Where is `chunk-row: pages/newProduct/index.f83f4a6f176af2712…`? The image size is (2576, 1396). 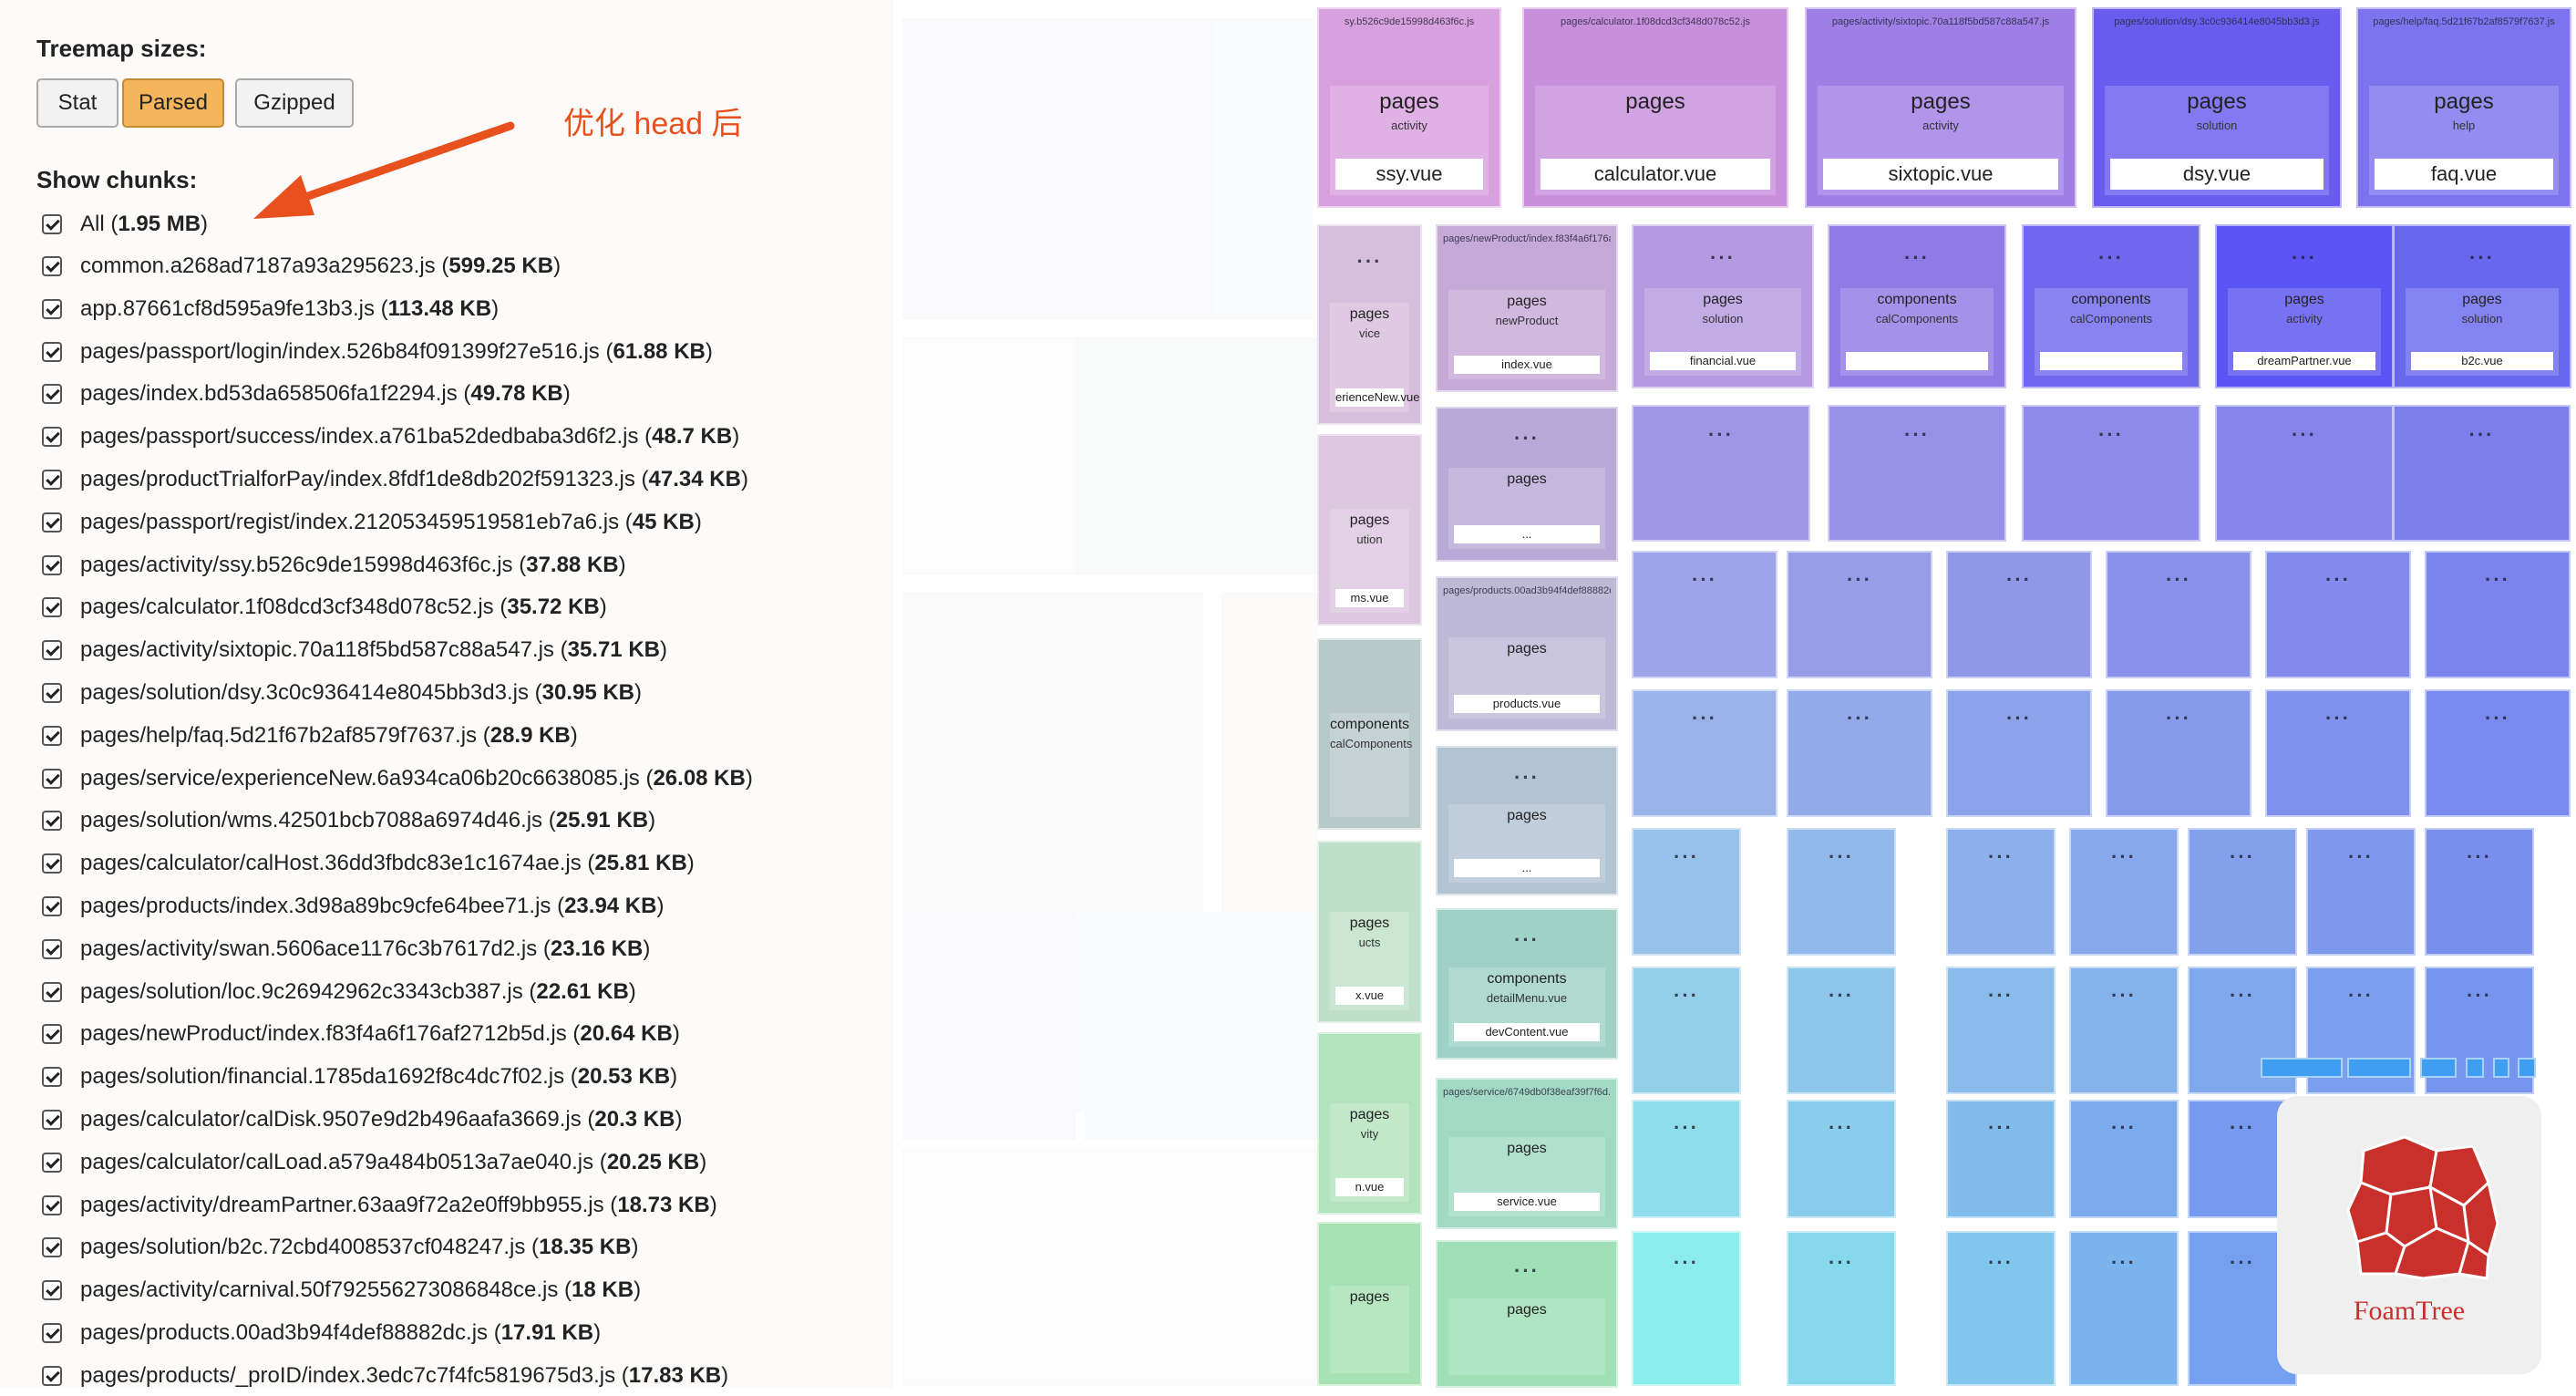
chunk-row: pages/newProduct/index.f83f4a6f176af2712… is located at coordinates (361, 1034).